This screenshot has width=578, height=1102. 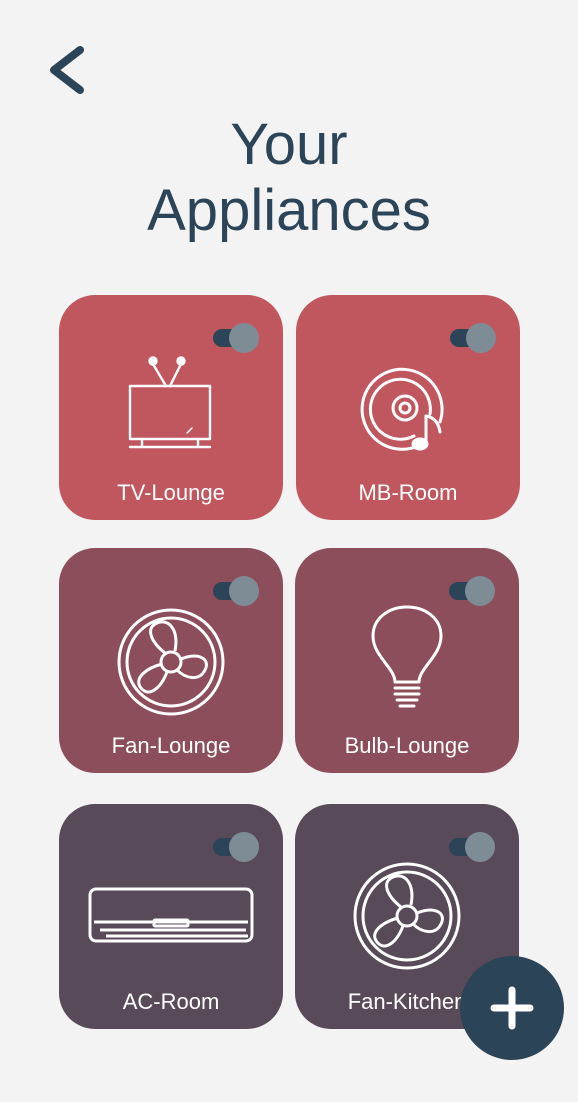 I want to click on add-appliance-button, so click(x=512, y=1008).